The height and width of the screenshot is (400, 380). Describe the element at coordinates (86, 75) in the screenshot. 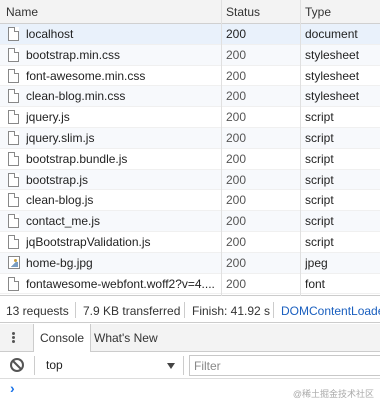

I see `request-name: font-awesome.min.css` at that location.